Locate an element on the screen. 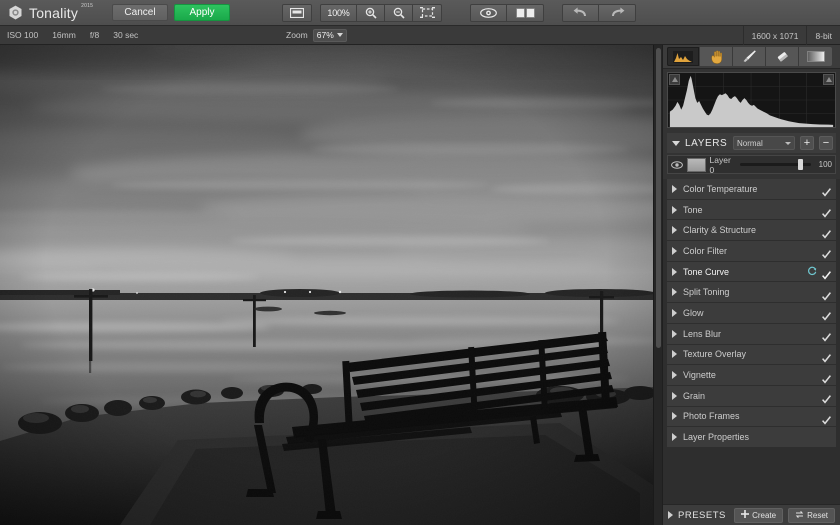  zoom-tool-cluster: 100% is located at coordinates (381, 12).